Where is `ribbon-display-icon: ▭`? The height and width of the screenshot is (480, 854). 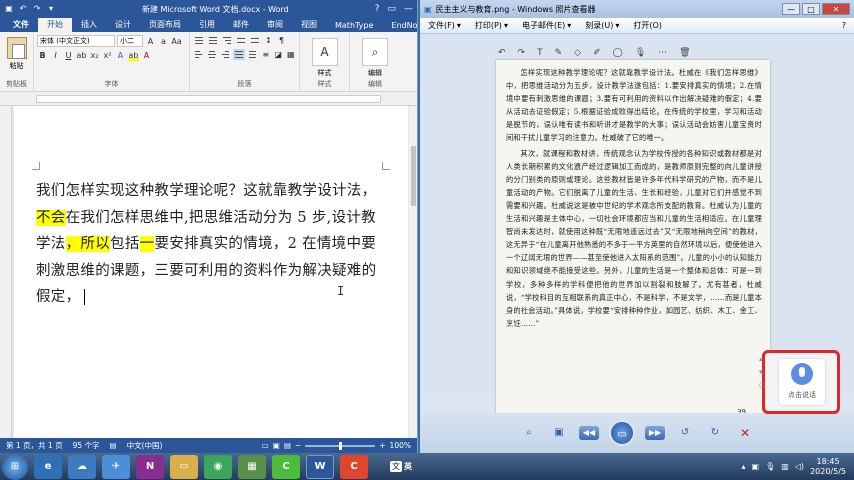
ribbon-display-icon: ▭ is located at coordinates (391, 9).